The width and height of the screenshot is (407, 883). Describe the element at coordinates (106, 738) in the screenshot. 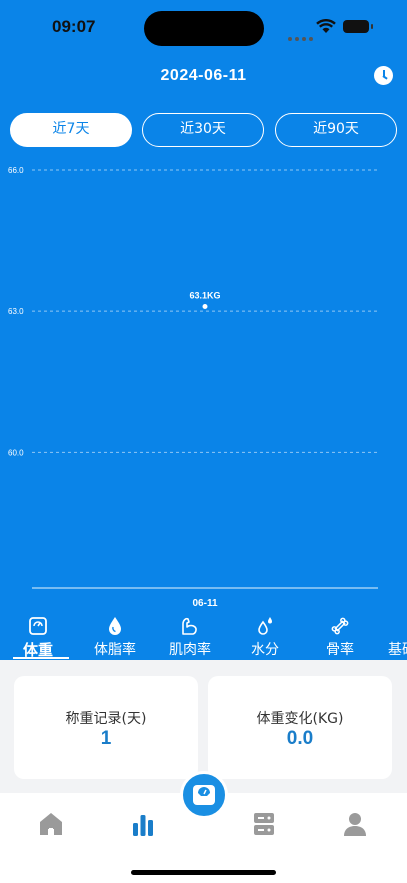

I see `record-days-value: 1` at that location.